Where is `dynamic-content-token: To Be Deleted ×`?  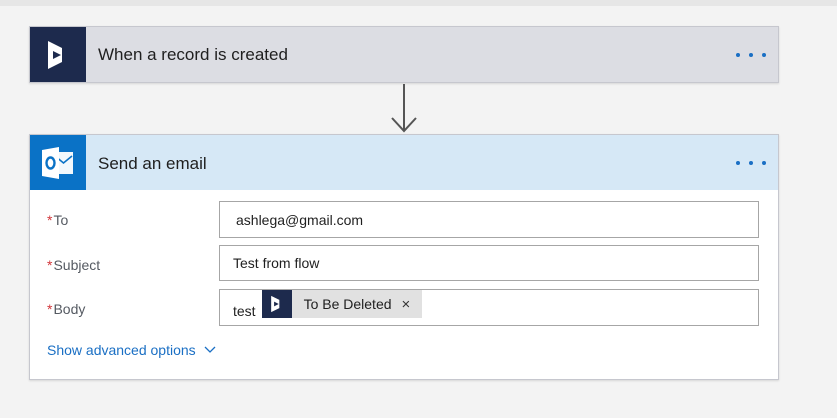 dynamic-content-token: To Be Deleted × is located at coordinates (341, 304).